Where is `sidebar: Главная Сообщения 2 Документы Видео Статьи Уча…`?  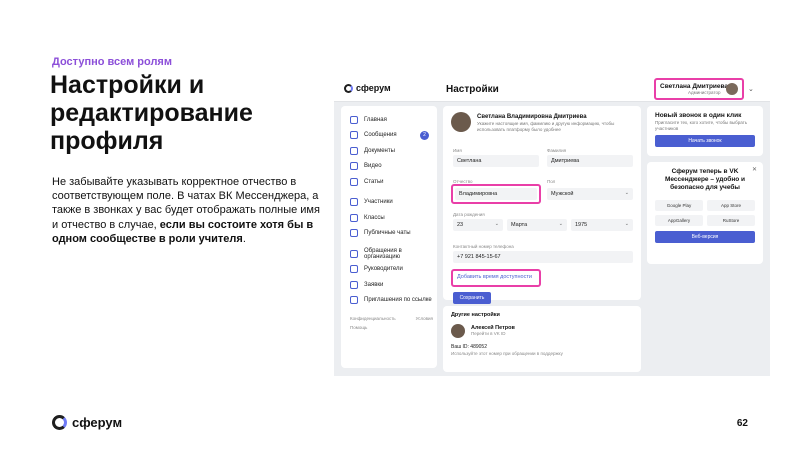
sidebar: Главная Сообщения 2 Документы Видео Статьи Уча… is located at coordinates (389, 237).